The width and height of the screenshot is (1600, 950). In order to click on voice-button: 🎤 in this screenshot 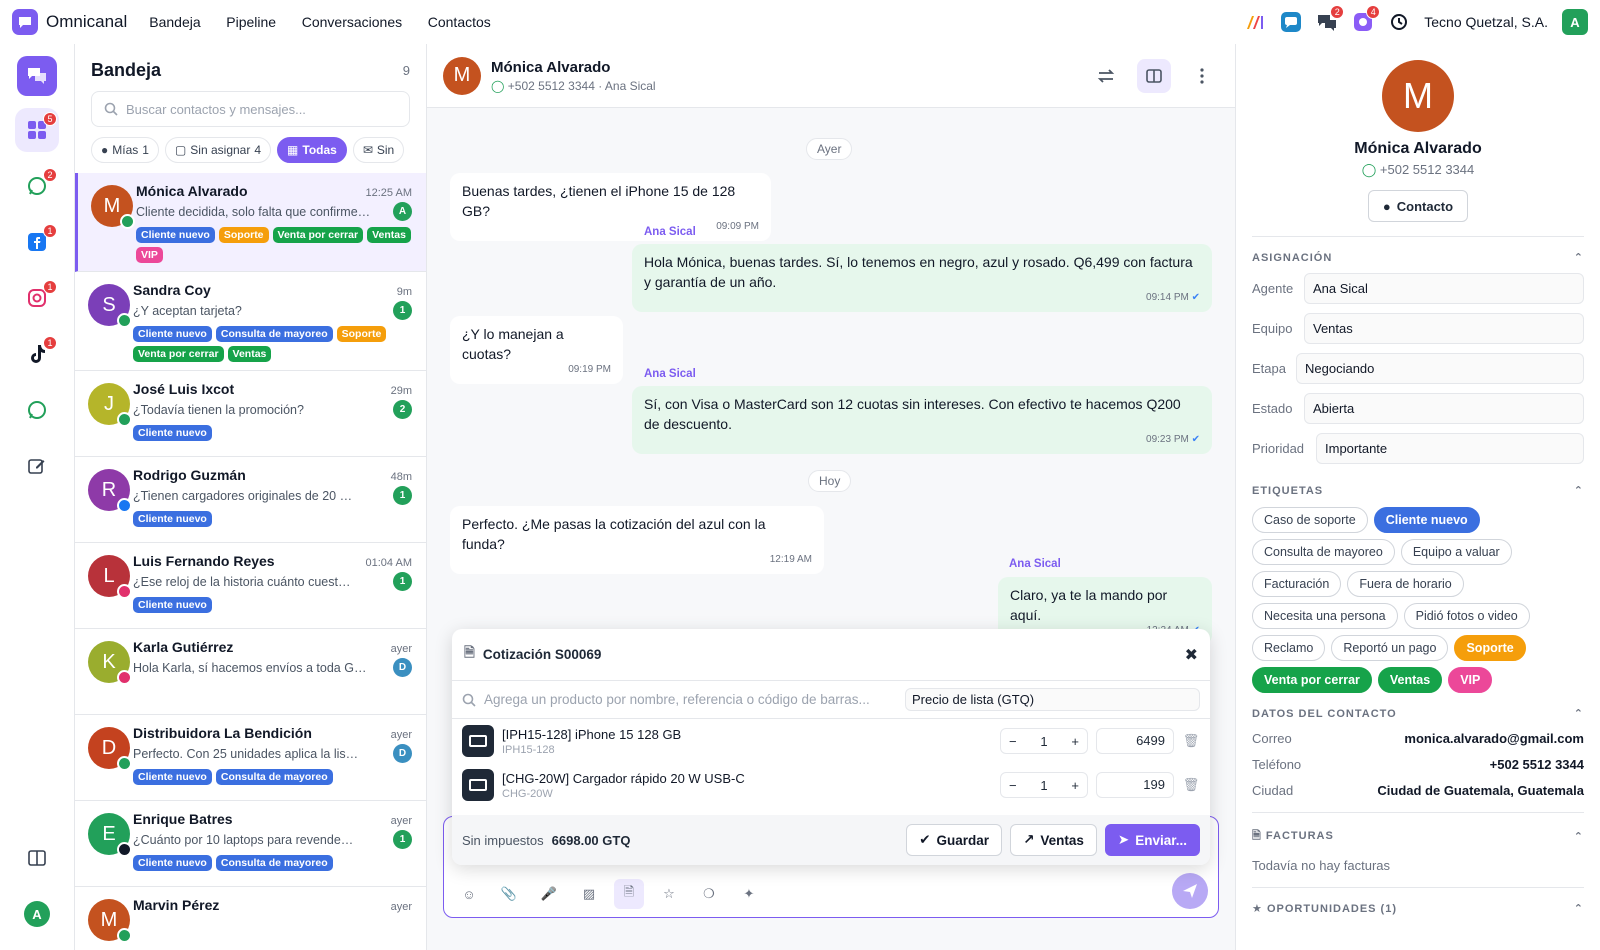, I will do `click(549, 894)`.